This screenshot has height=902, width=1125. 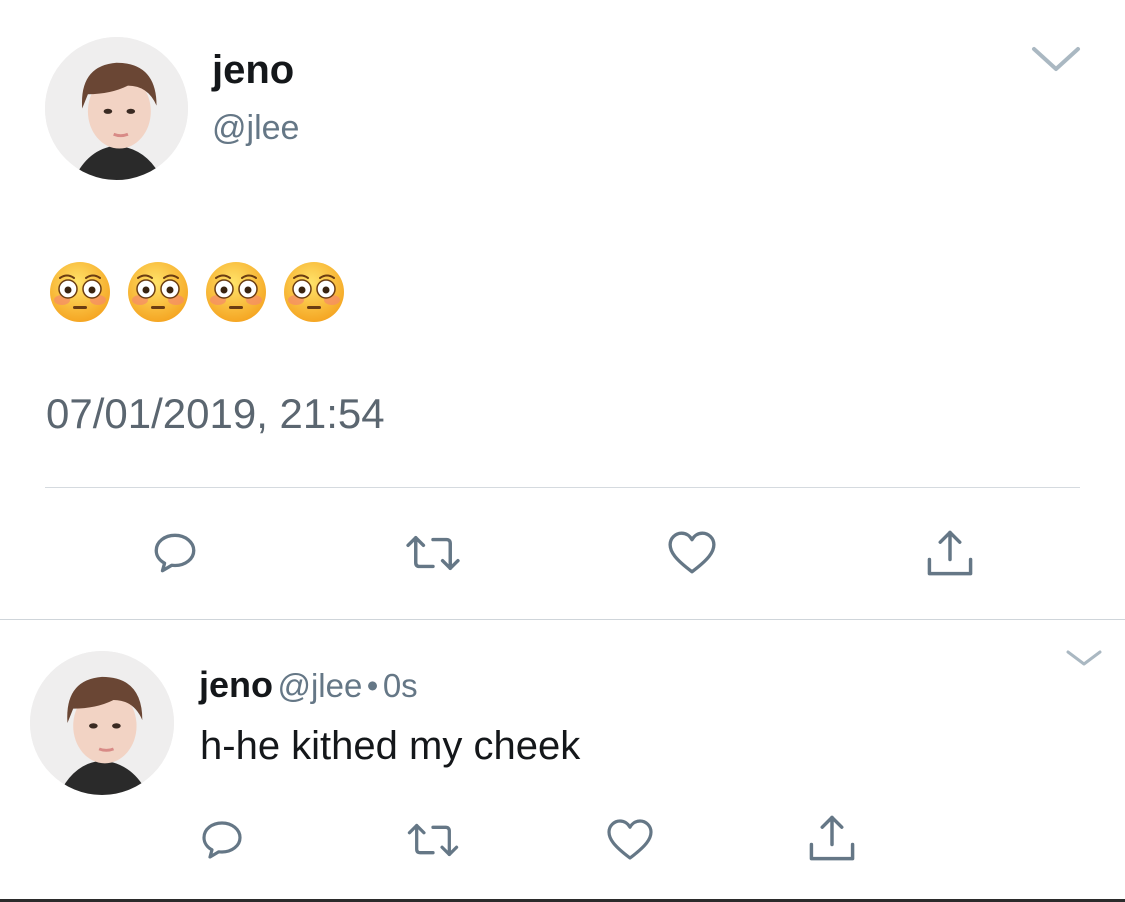 I want to click on main-tweet-text, so click(x=197, y=294).